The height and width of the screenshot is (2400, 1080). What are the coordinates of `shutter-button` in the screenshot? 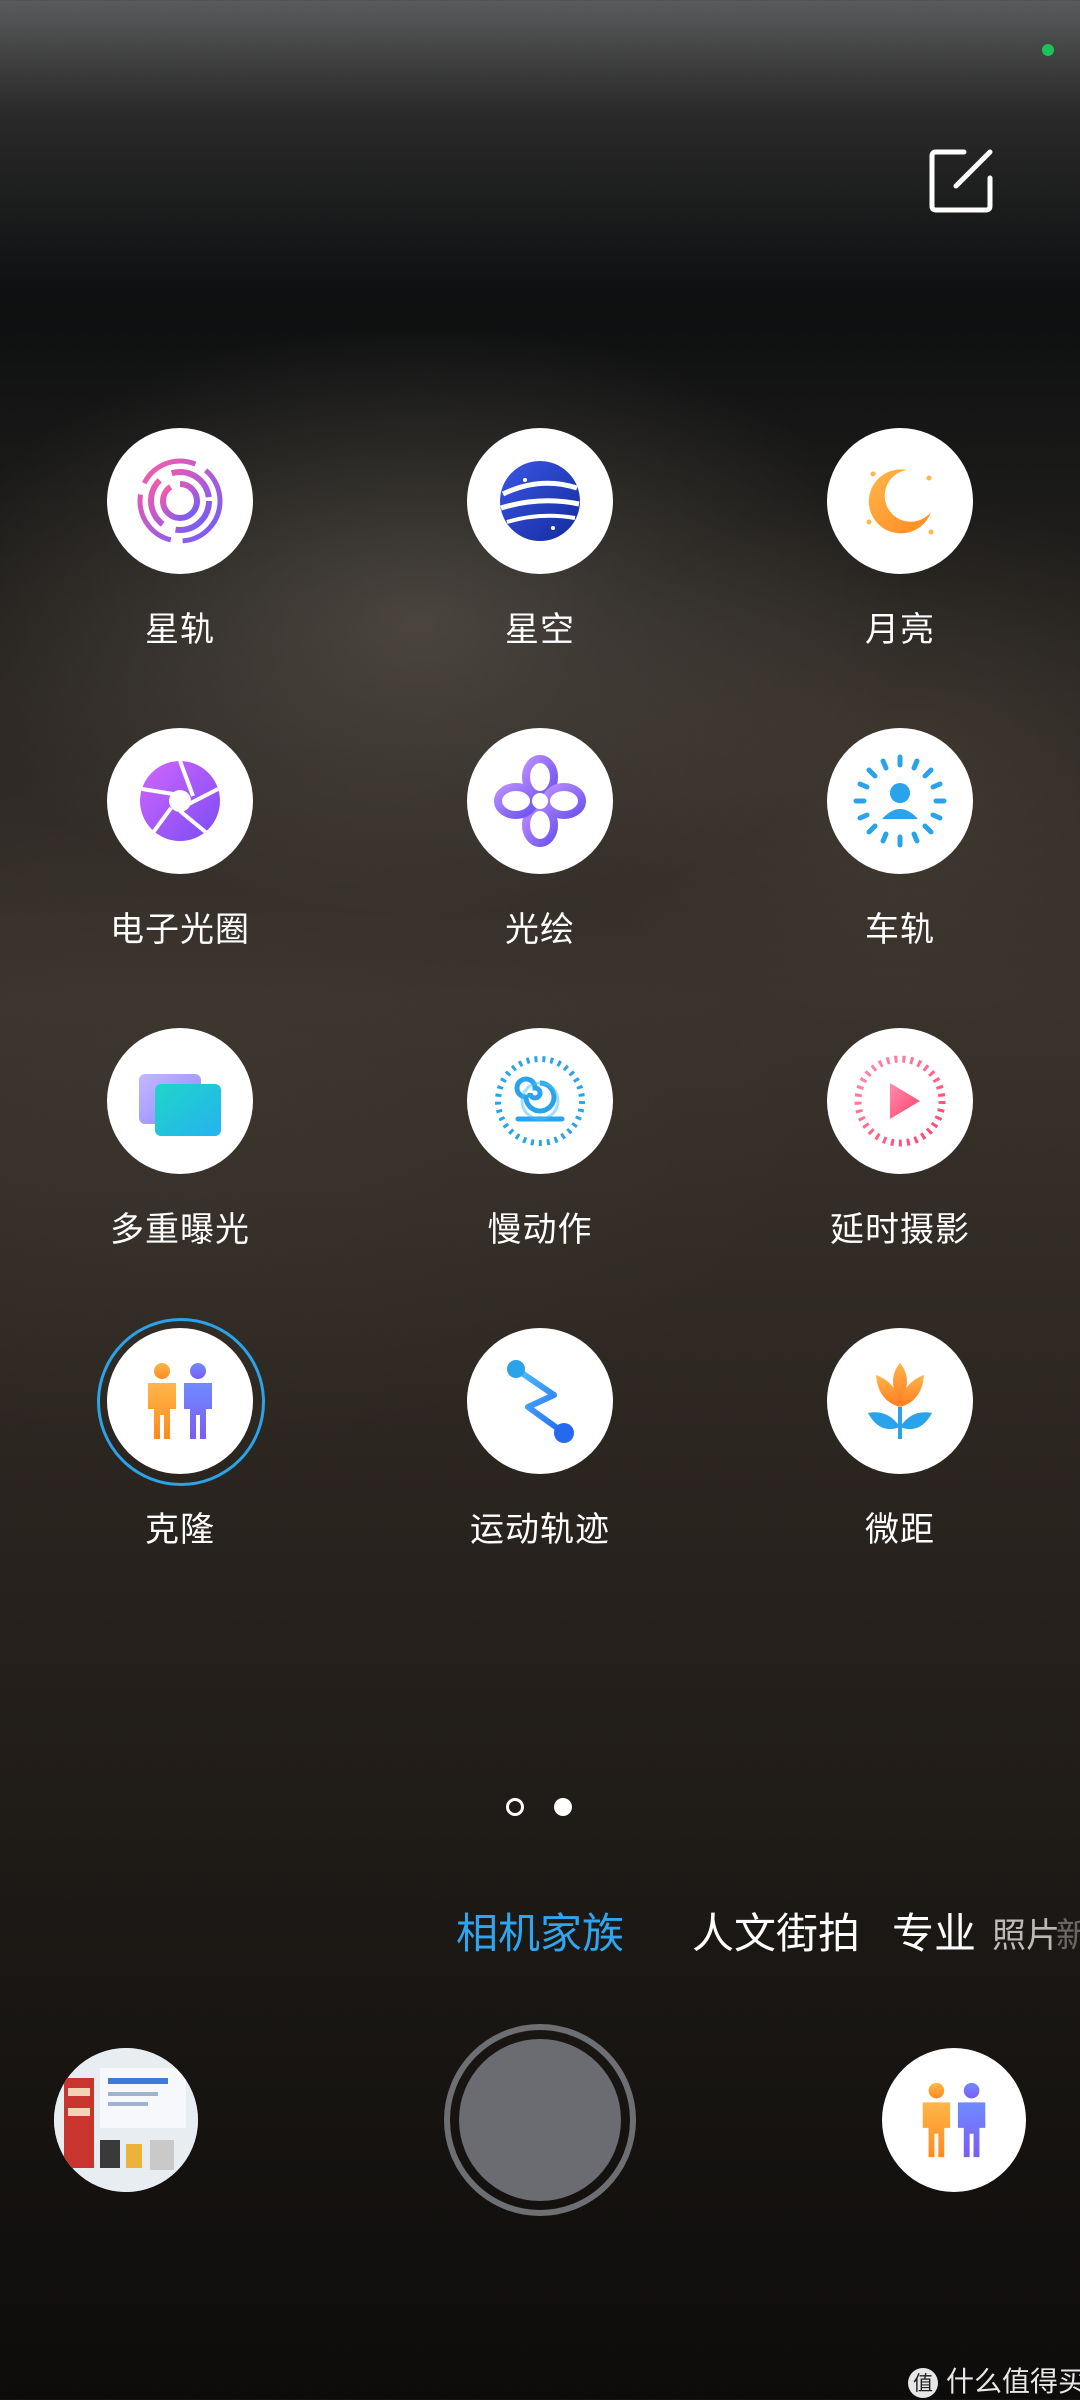 It's located at (540, 2120).